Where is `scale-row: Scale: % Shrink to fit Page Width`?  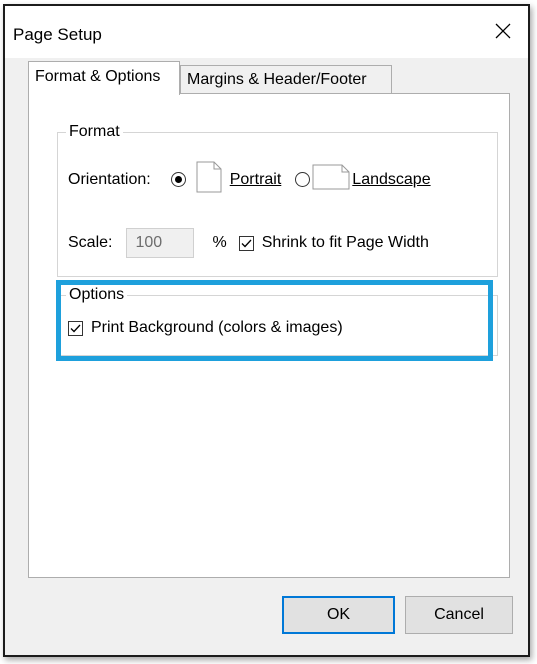
scale-row: Scale: % Shrink to fit Page Width is located at coordinates (248, 243).